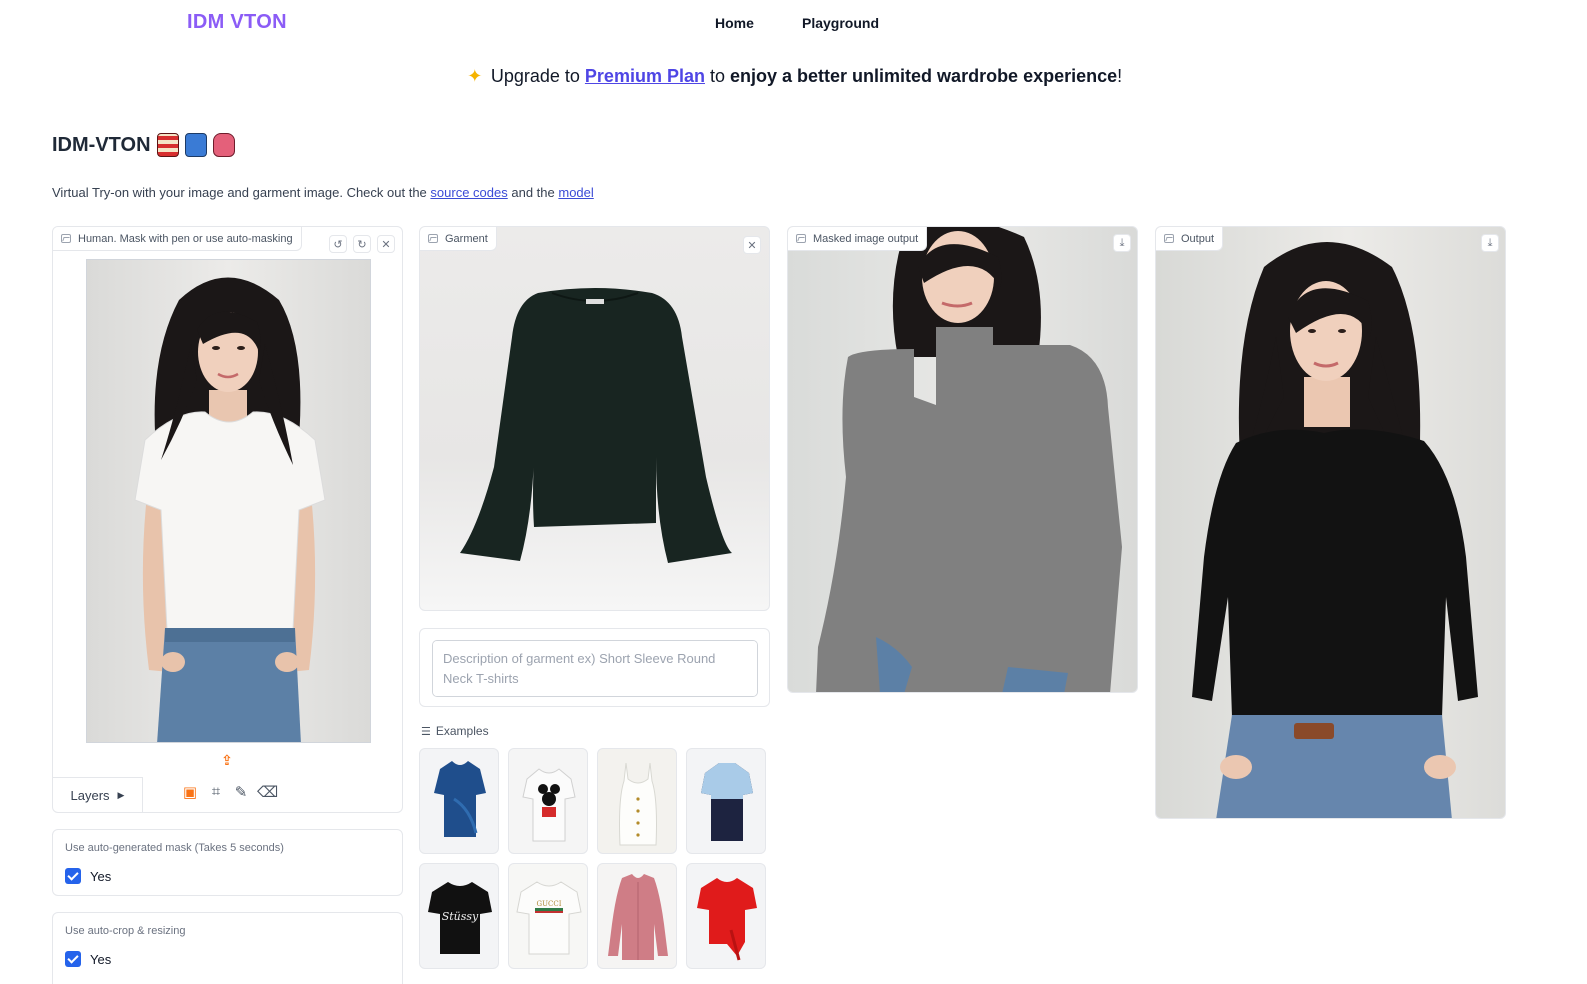  Describe the element at coordinates (596, 425) in the screenshot. I see `garment-photo` at that location.